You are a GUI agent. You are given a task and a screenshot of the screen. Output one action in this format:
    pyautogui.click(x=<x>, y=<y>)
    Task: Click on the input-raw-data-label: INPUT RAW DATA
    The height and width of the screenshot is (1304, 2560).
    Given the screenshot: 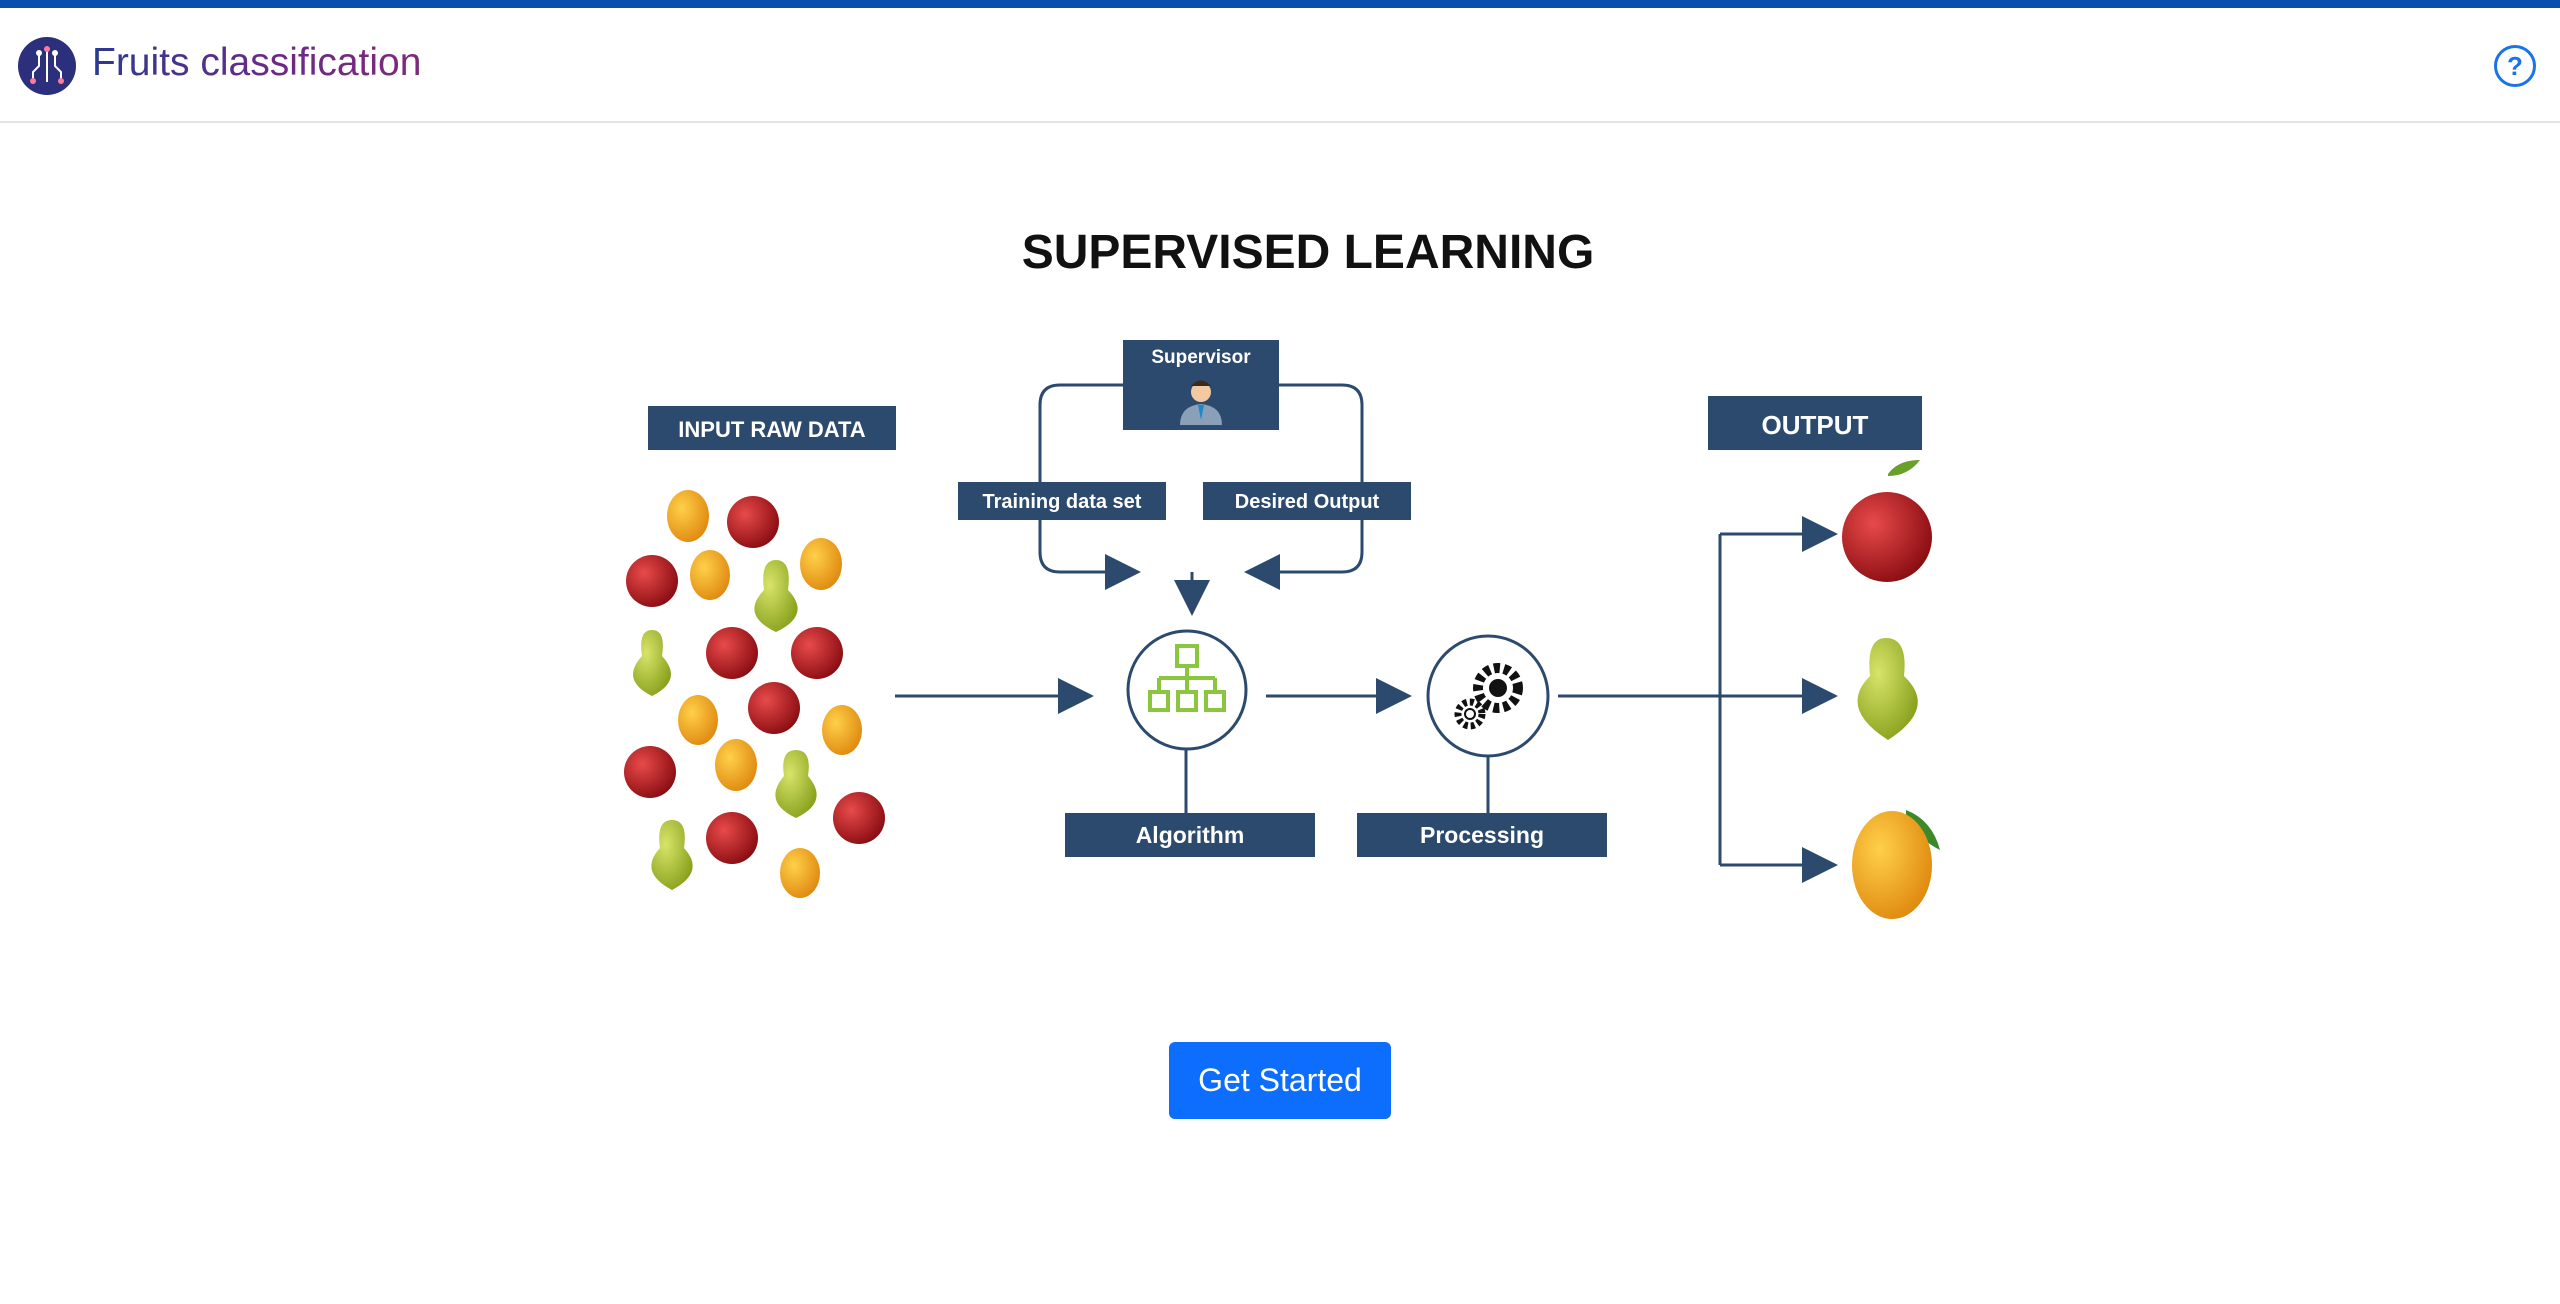 What is the action you would take?
    pyautogui.click(x=771, y=429)
    